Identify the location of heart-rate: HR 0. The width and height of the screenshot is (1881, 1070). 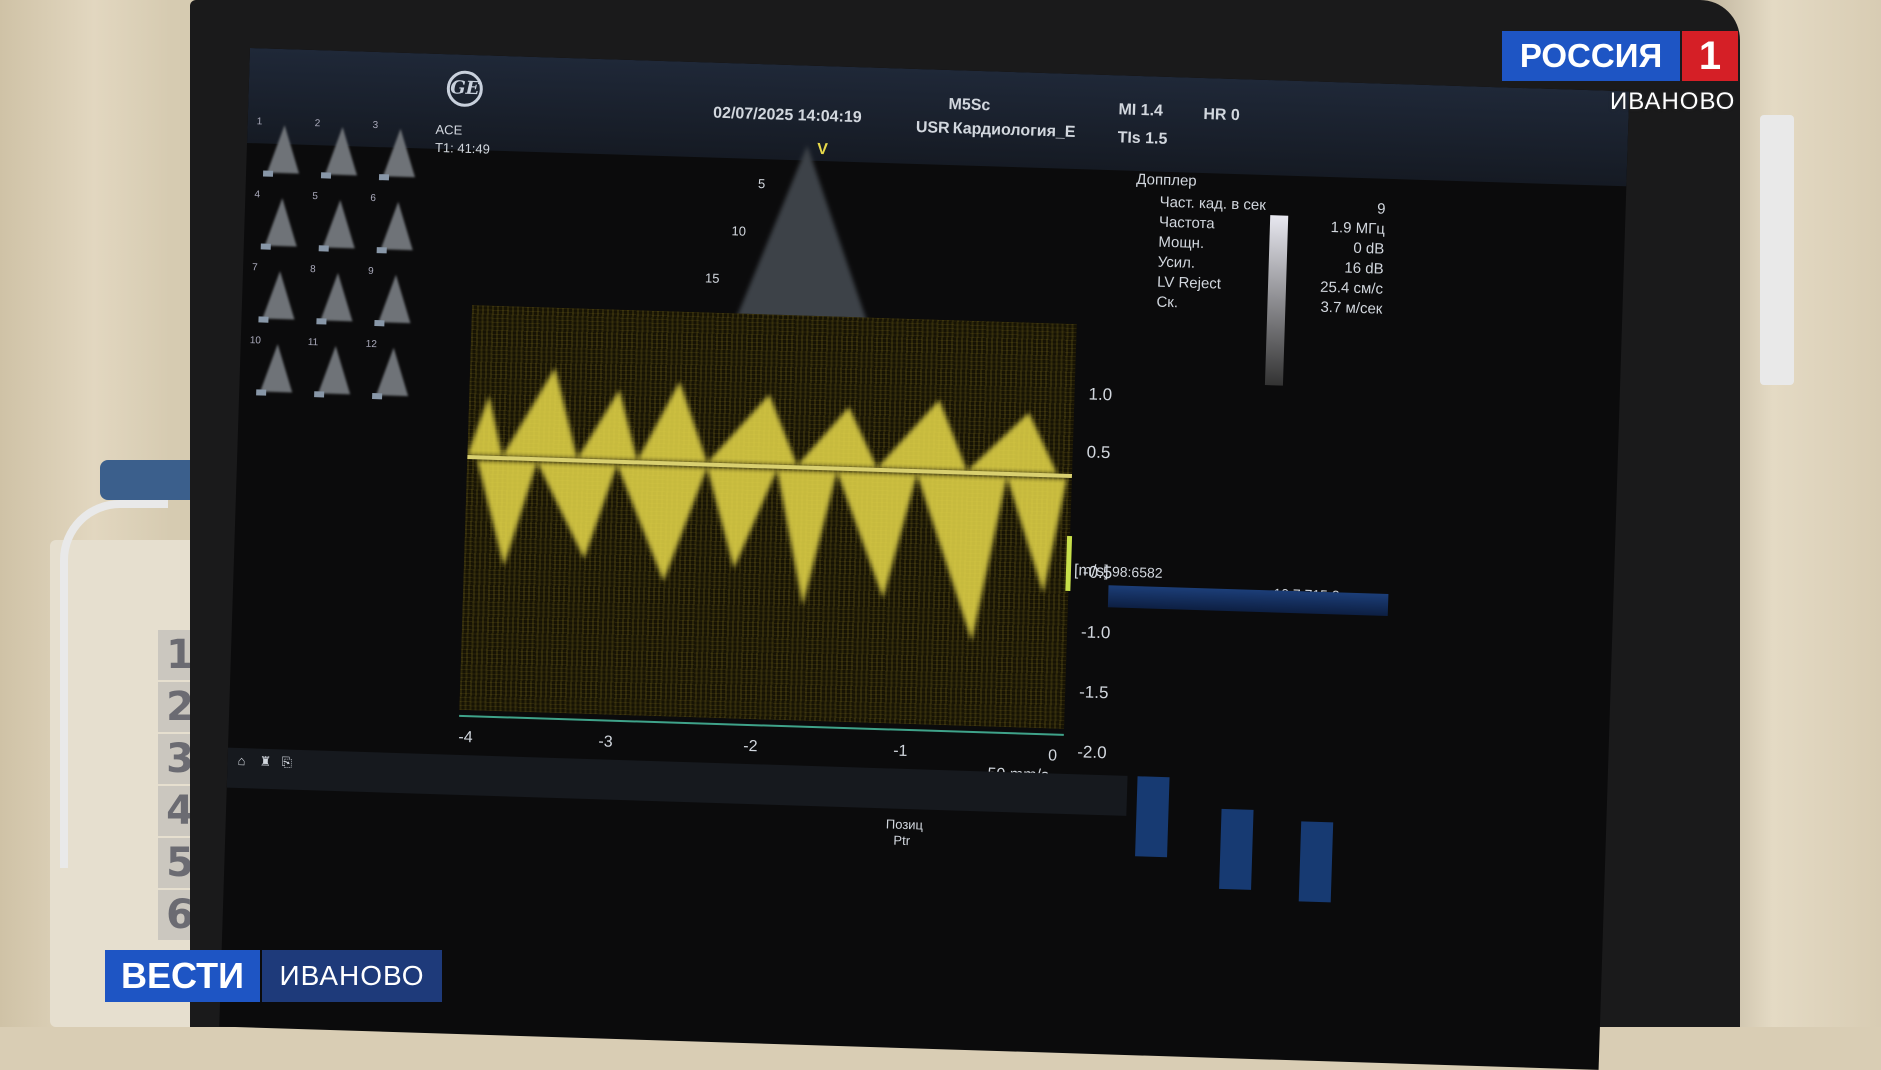
(1222, 115).